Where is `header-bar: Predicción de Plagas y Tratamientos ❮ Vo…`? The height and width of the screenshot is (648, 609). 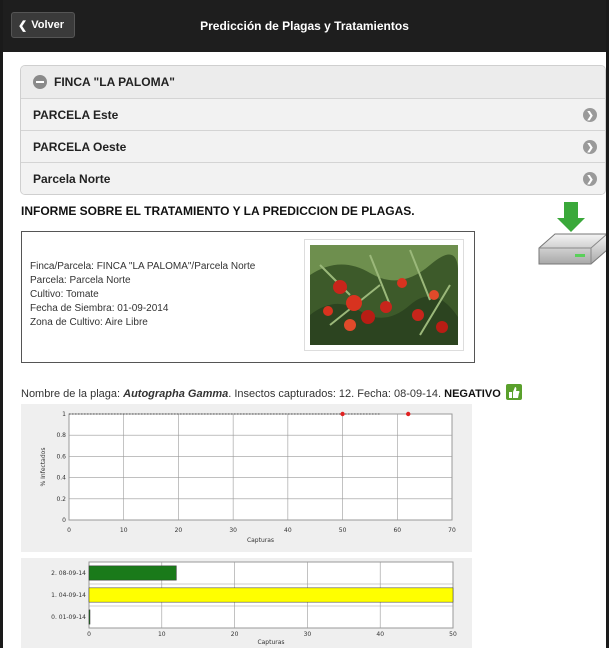
header-bar: Predicción de Plagas y Tratamientos ❮ Vo… is located at coordinates (304, 26).